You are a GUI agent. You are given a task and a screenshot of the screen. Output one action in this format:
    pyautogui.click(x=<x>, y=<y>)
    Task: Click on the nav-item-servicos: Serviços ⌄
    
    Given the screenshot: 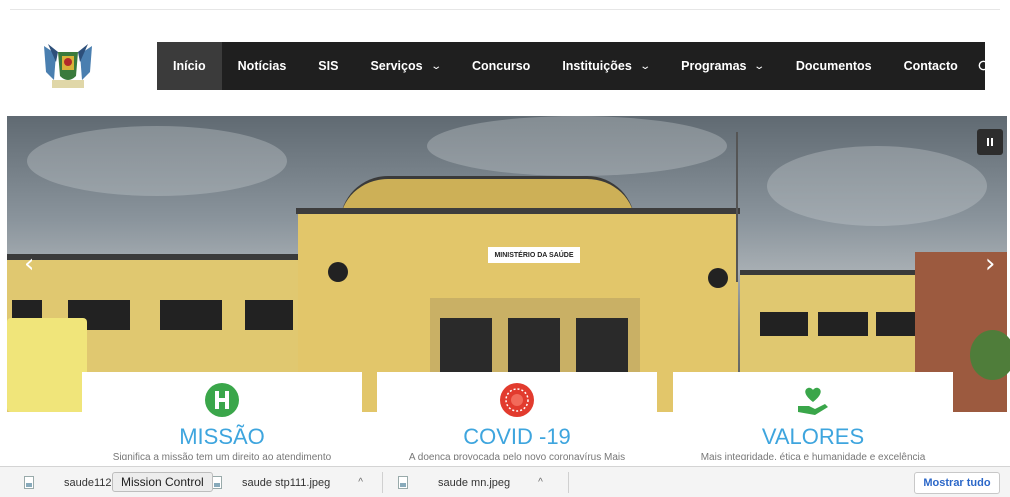 What is the action you would take?
    pyautogui.click(x=405, y=66)
    